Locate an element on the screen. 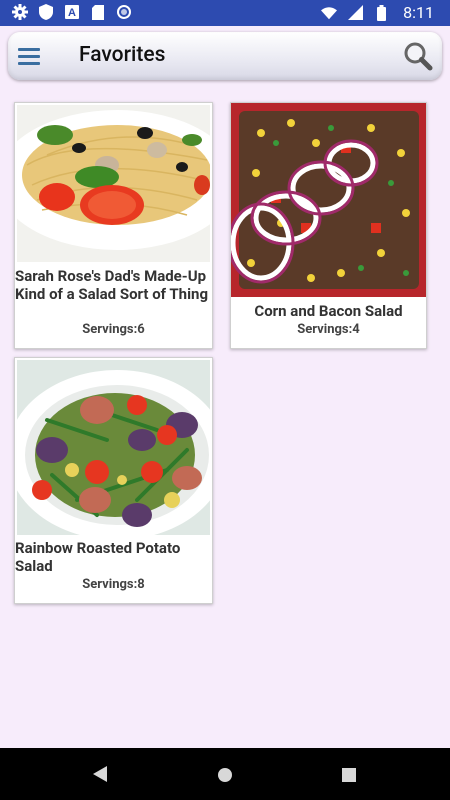 Image resolution: width=450 pixels, height=800 pixels. recipe-title: Rainbow Roasted Potato Salad is located at coordinates (98, 557).